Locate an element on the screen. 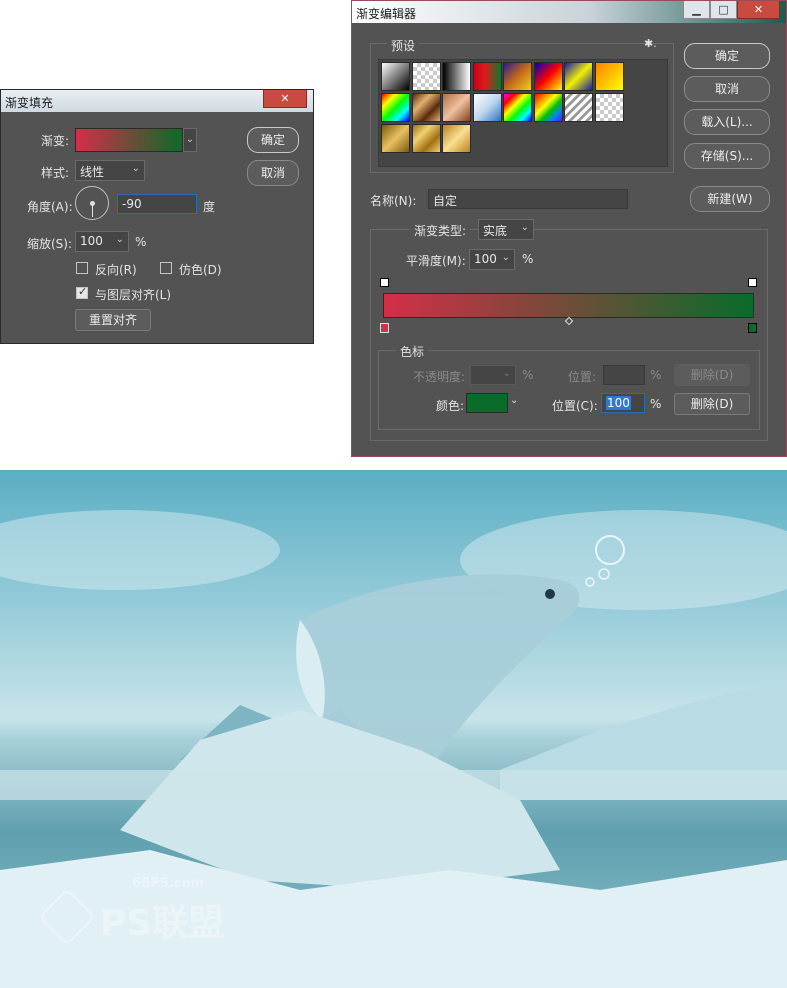  gradient-fill-title: 渐变填充 is located at coordinates (29, 103).